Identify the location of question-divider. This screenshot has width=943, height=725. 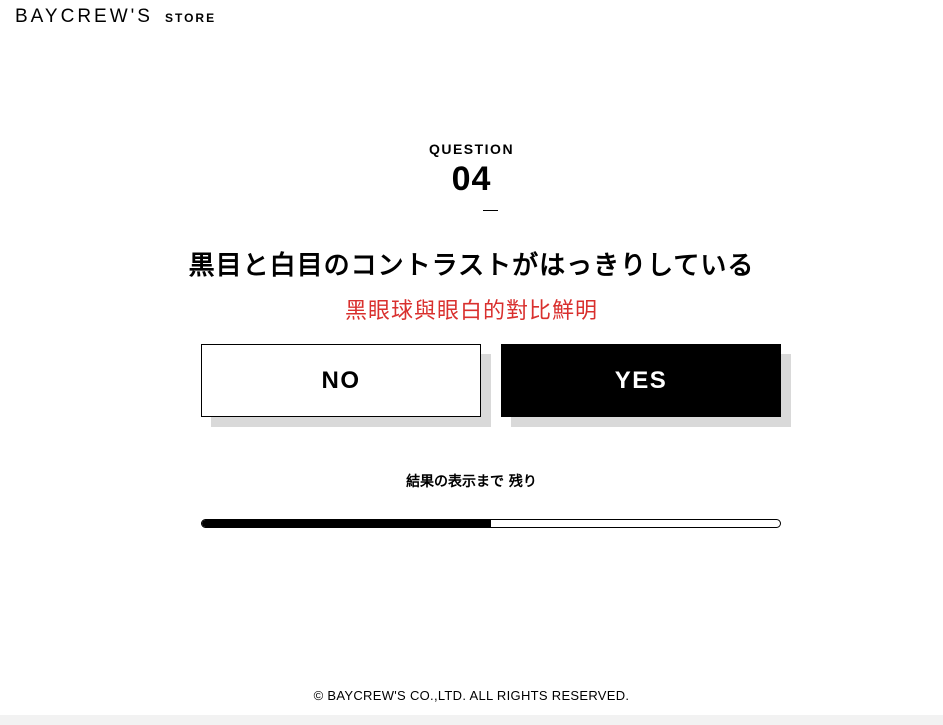
(490, 210).